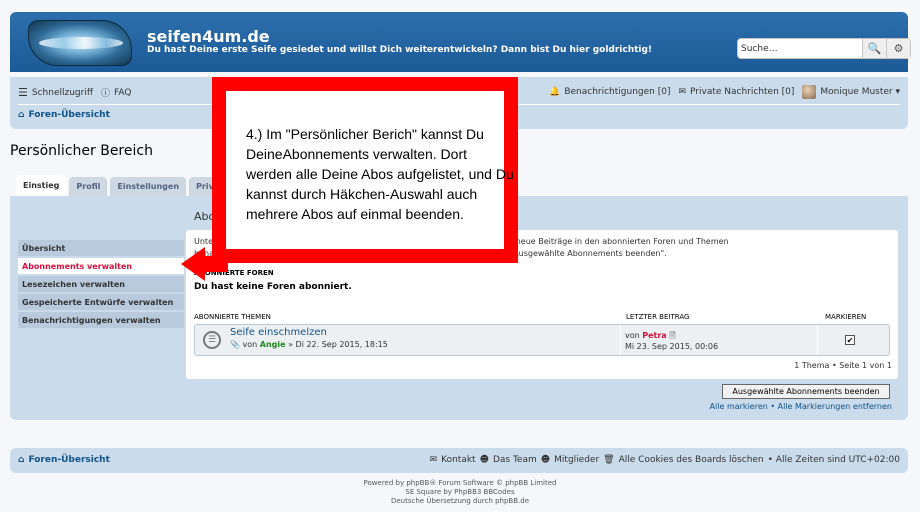 The width and height of the screenshot is (920, 512). I want to click on annotation-arrow-head, so click(193, 264).